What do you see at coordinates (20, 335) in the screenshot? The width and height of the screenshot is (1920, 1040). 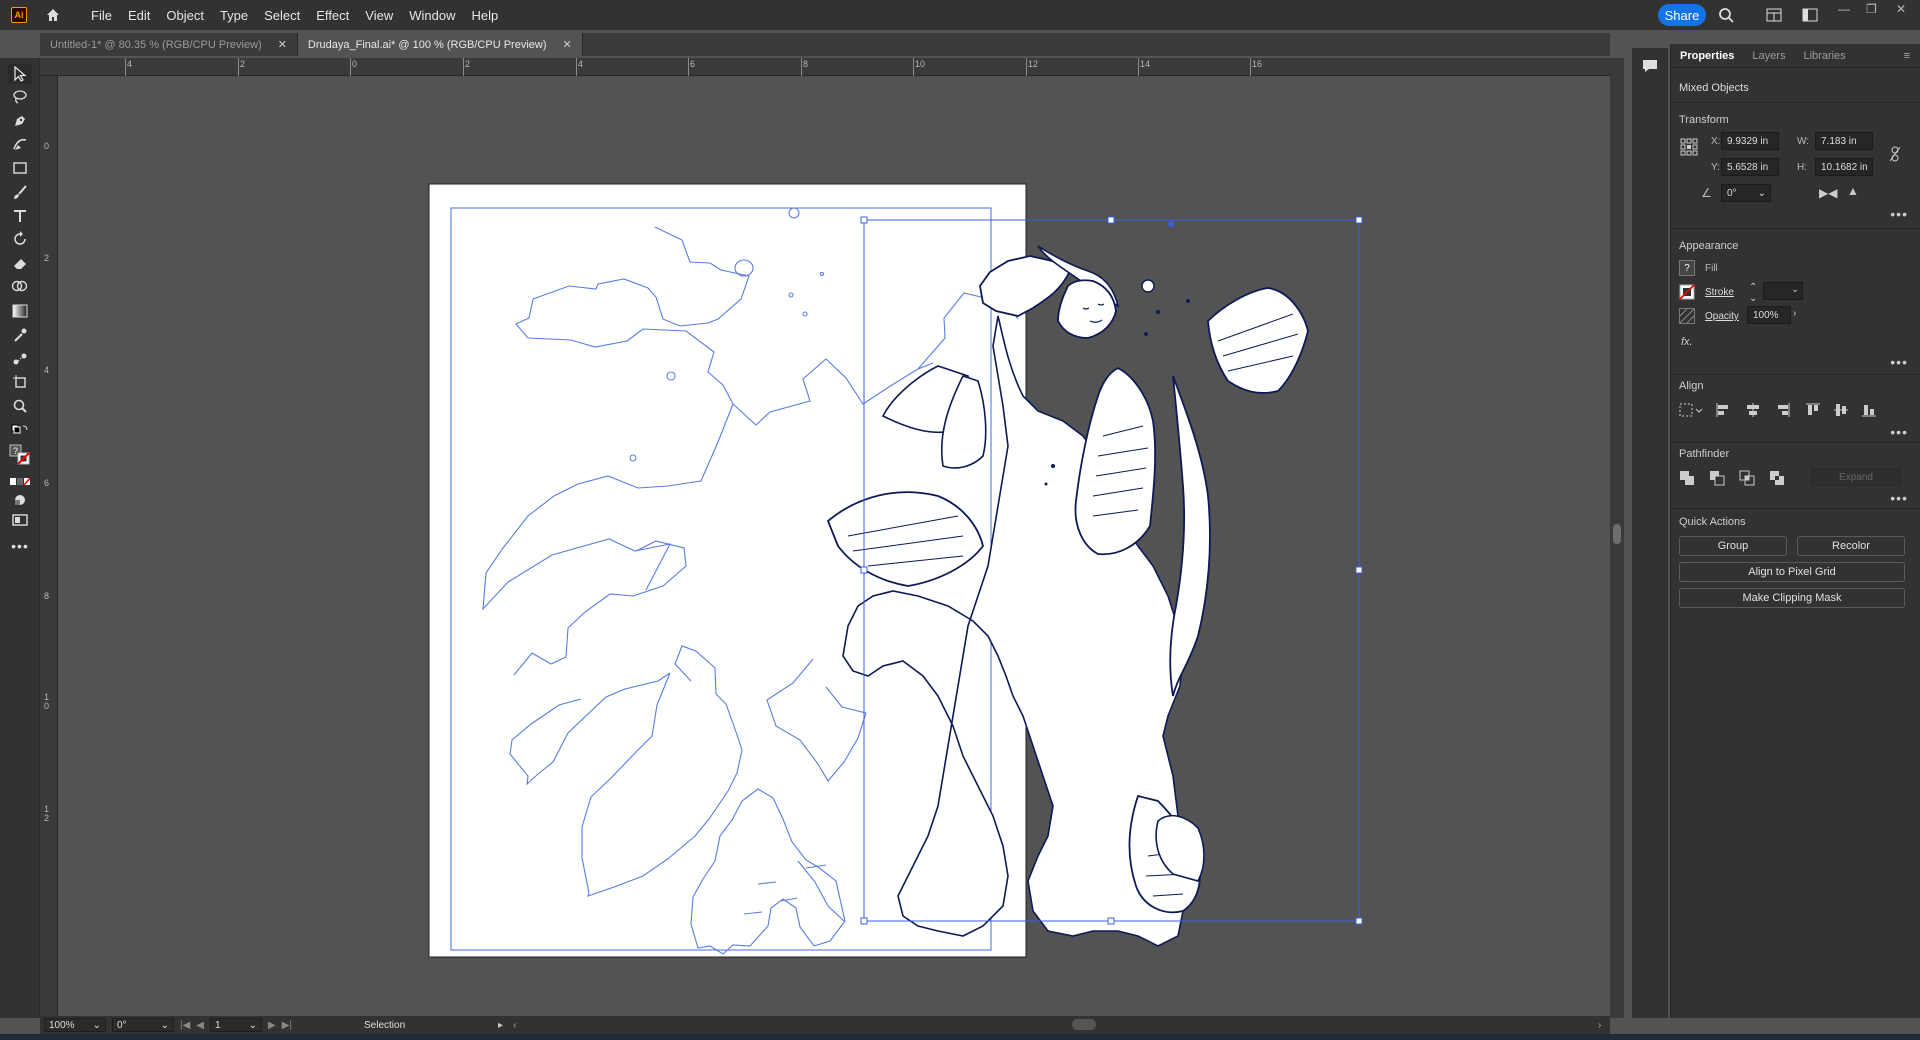 I see `eyedropper-tool-icon` at bounding box center [20, 335].